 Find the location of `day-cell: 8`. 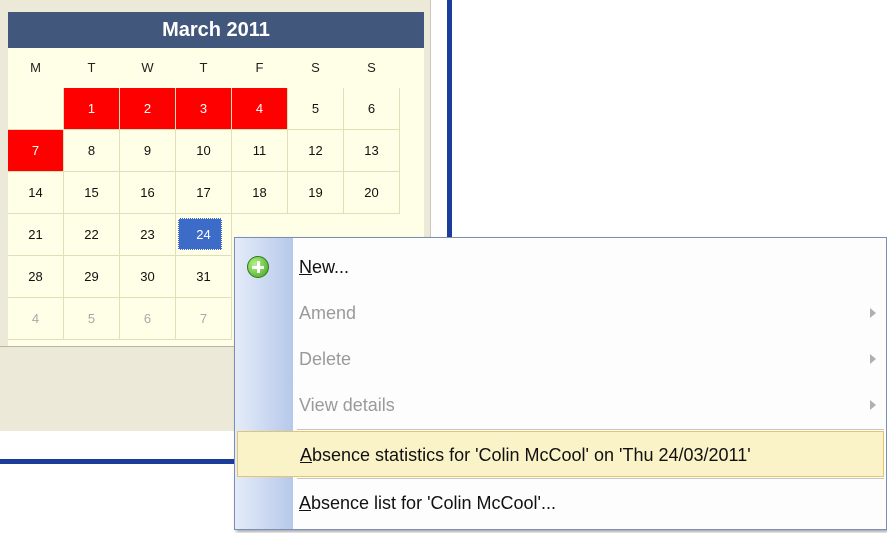

day-cell: 8 is located at coordinates (92, 151).